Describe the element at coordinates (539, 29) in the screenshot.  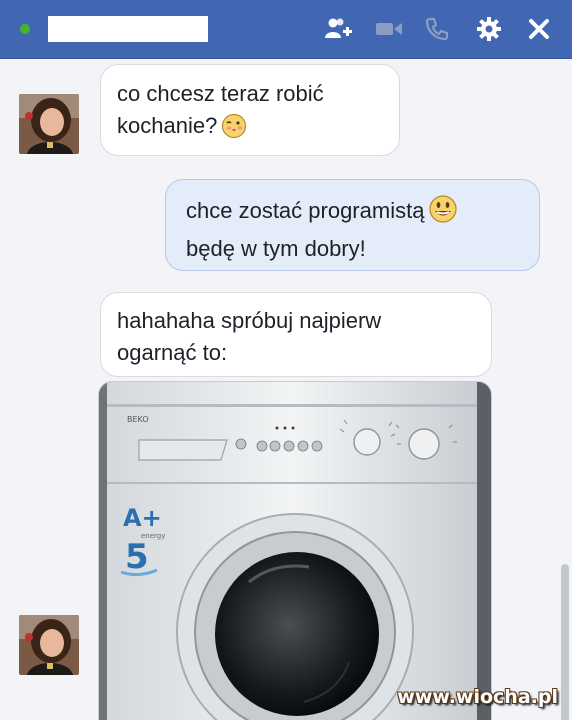
I see `close-icon` at that location.